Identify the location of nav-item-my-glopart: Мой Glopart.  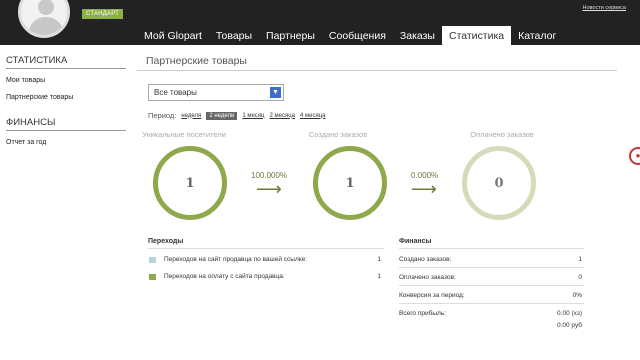
(173, 35).